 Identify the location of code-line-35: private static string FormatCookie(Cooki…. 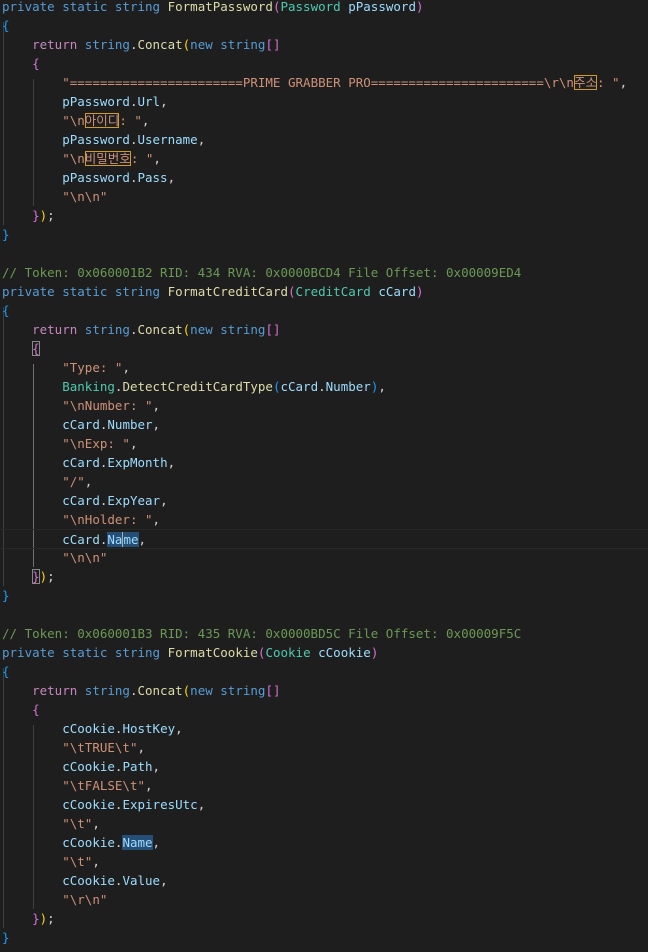
(190, 652).